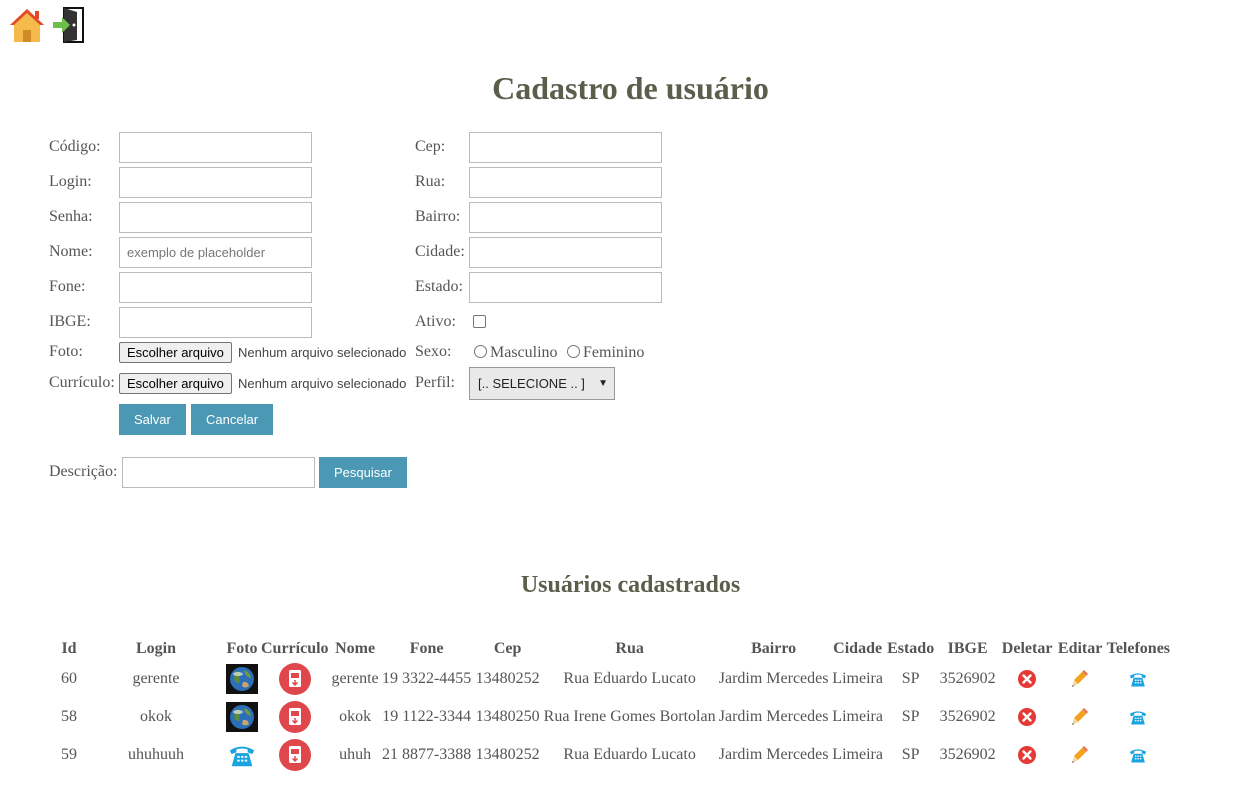 The height and width of the screenshot is (789, 1249). What do you see at coordinates (355, 678) in the screenshot?
I see `cell-nome: gerente` at bounding box center [355, 678].